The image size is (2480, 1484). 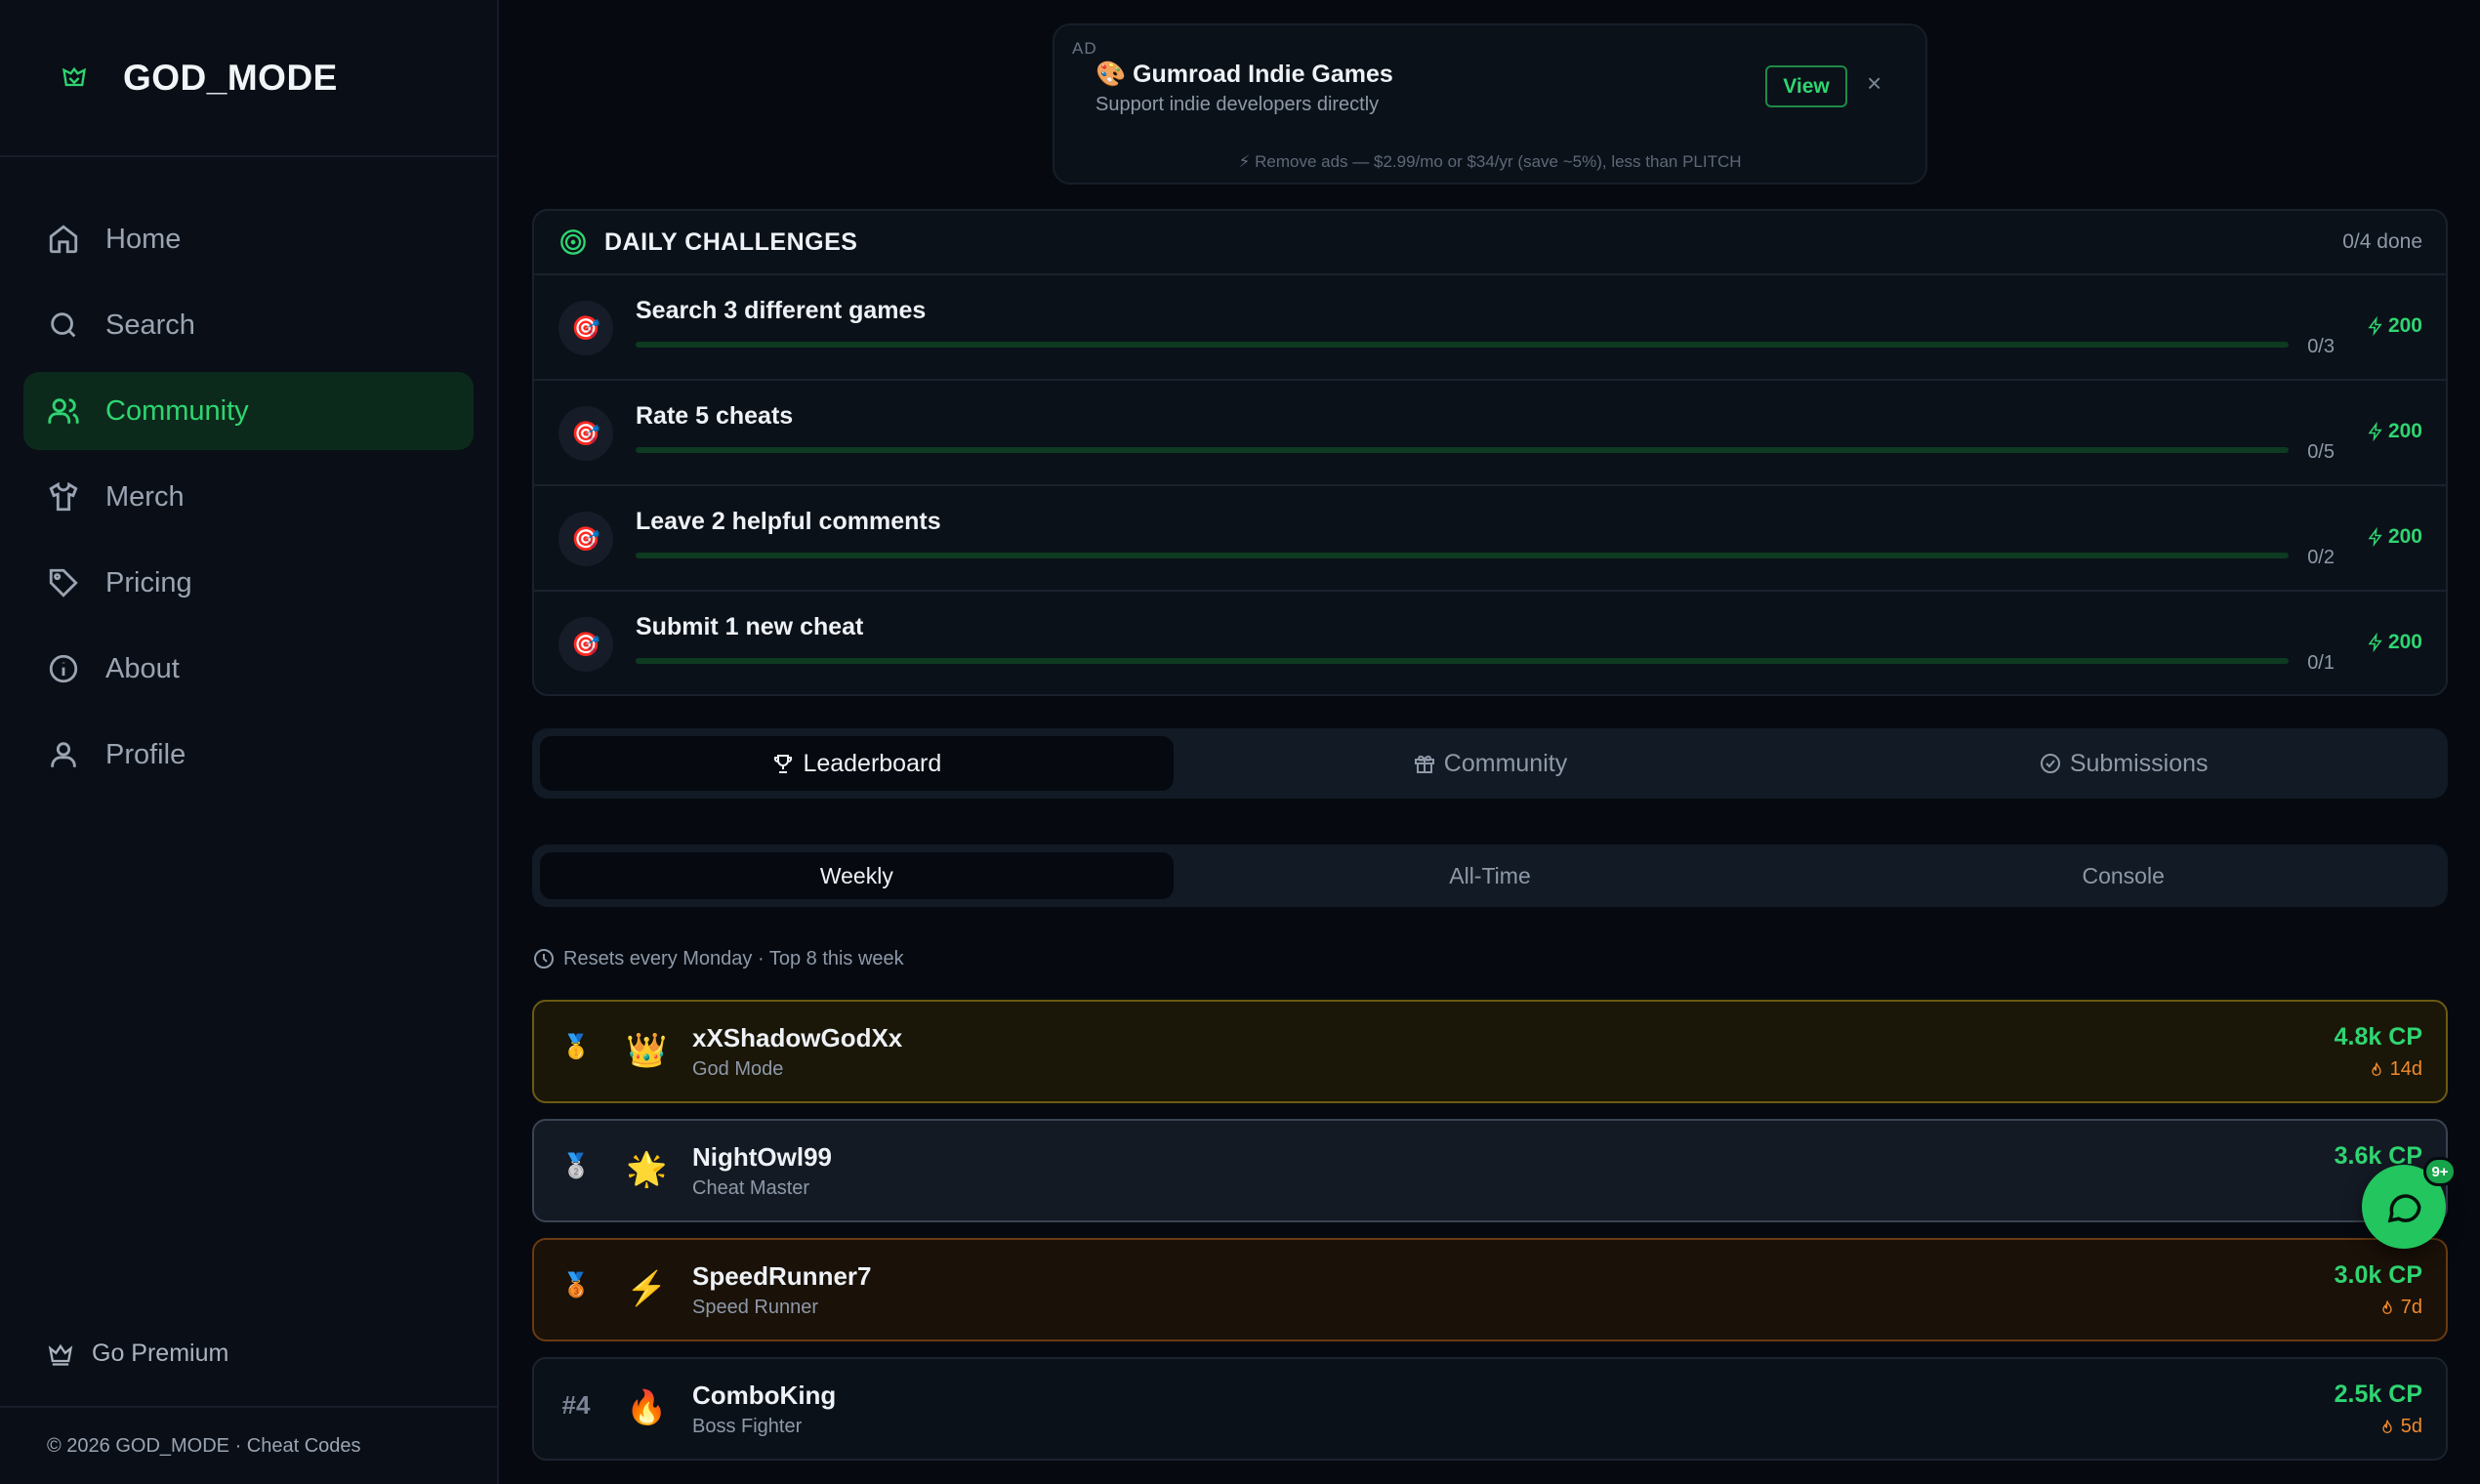 I want to click on sidebar-item-label: Profile, so click(x=146, y=754).